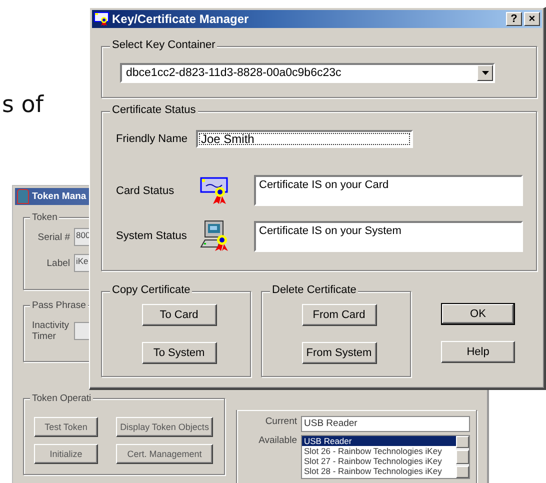 This screenshot has height=483, width=546. What do you see at coordinates (154, 110) in the screenshot?
I see `group-title: Certificate Status` at bounding box center [154, 110].